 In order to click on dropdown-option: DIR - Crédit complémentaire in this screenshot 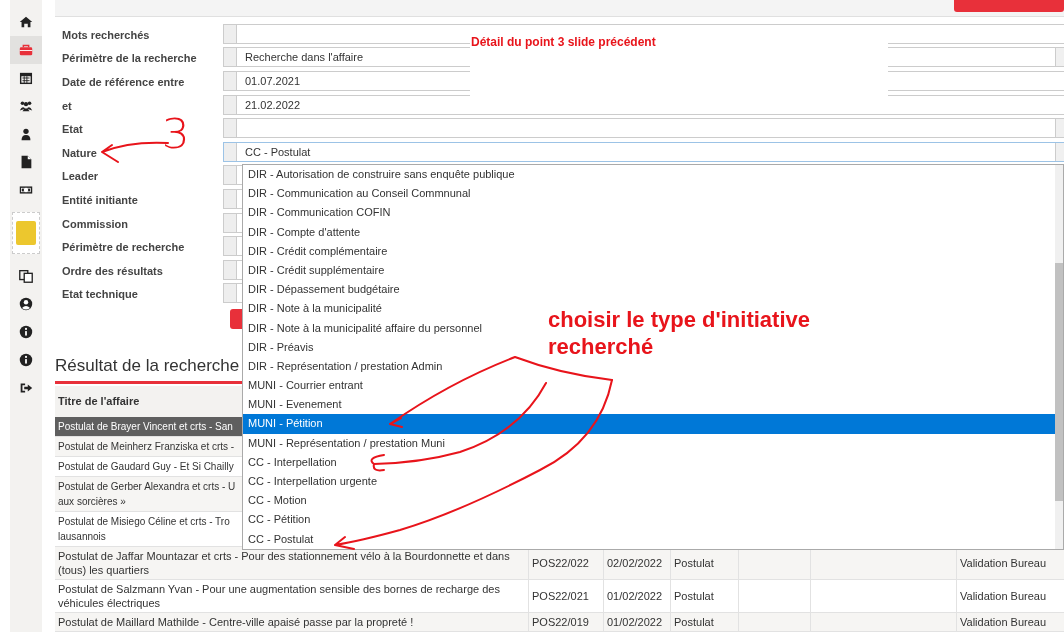, I will do `click(318, 251)`.